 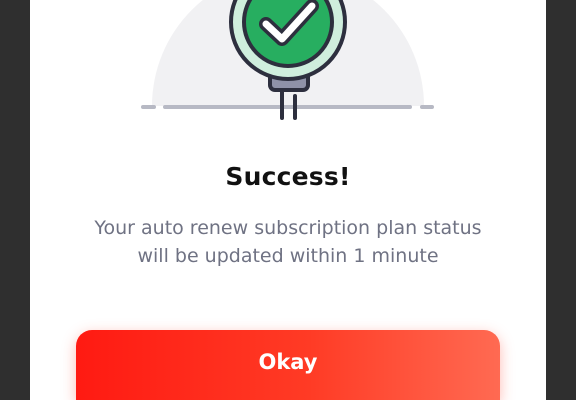 I want to click on okay-button: Okay, so click(x=288, y=365).